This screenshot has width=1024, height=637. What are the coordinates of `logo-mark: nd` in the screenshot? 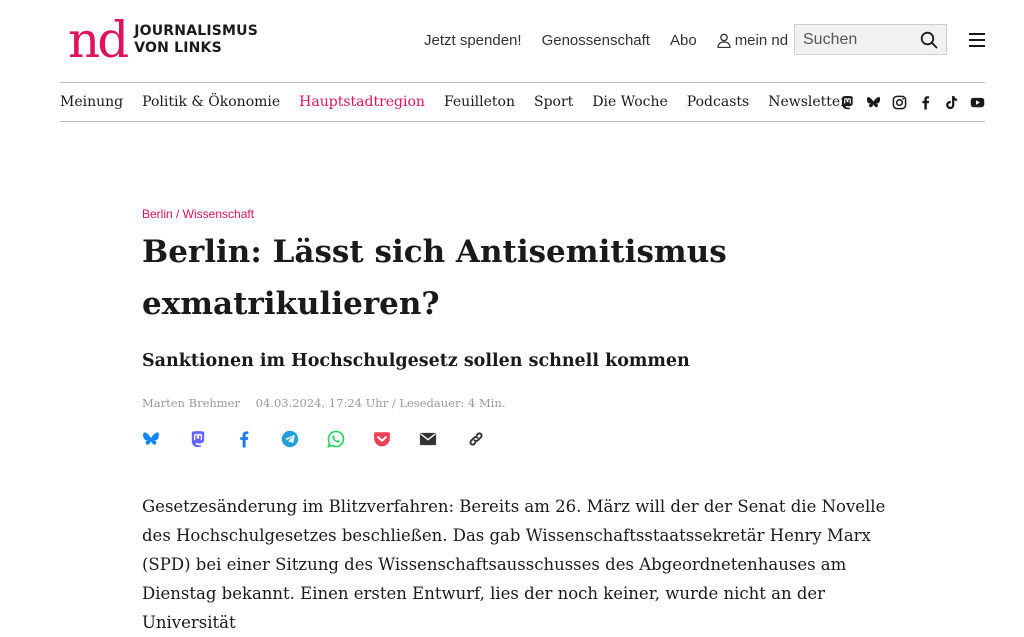 It's located at (98, 40).